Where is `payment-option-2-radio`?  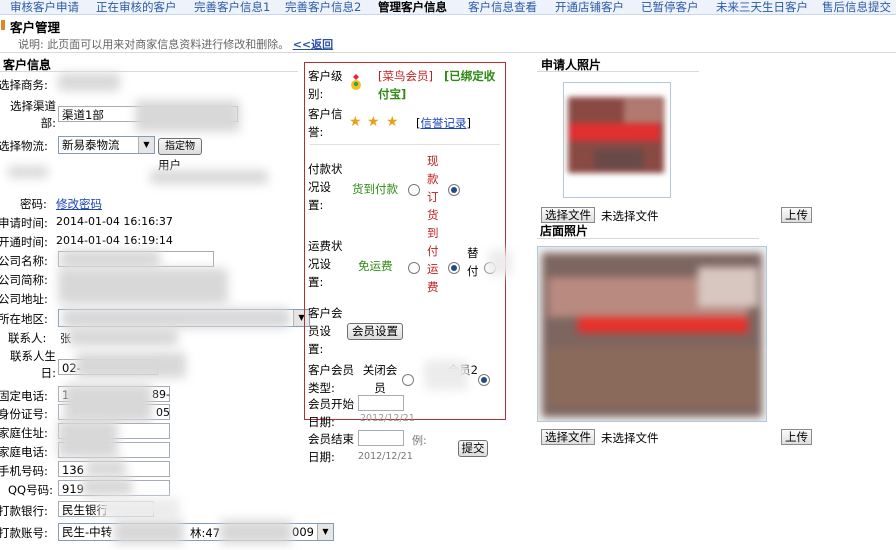
payment-option-2-radio is located at coordinates (454, 190).